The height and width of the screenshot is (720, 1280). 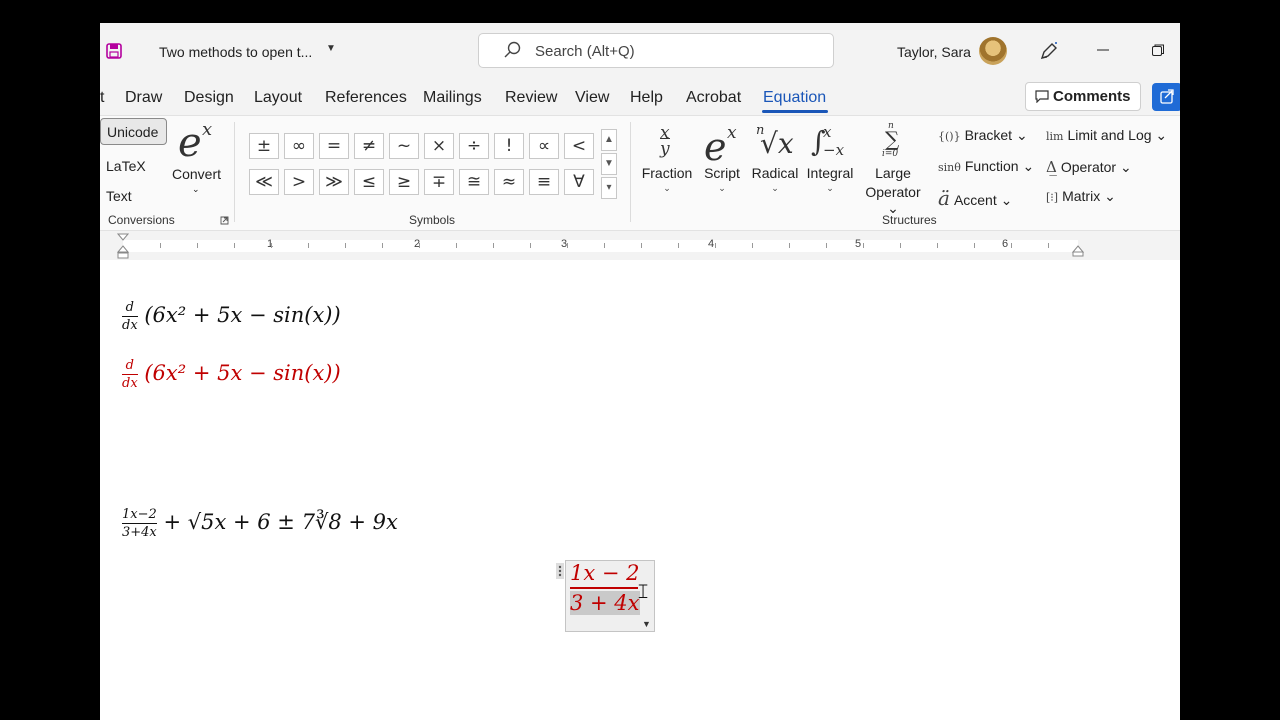 I want to click on convert-label: Convert, so click(x=197, y=174).